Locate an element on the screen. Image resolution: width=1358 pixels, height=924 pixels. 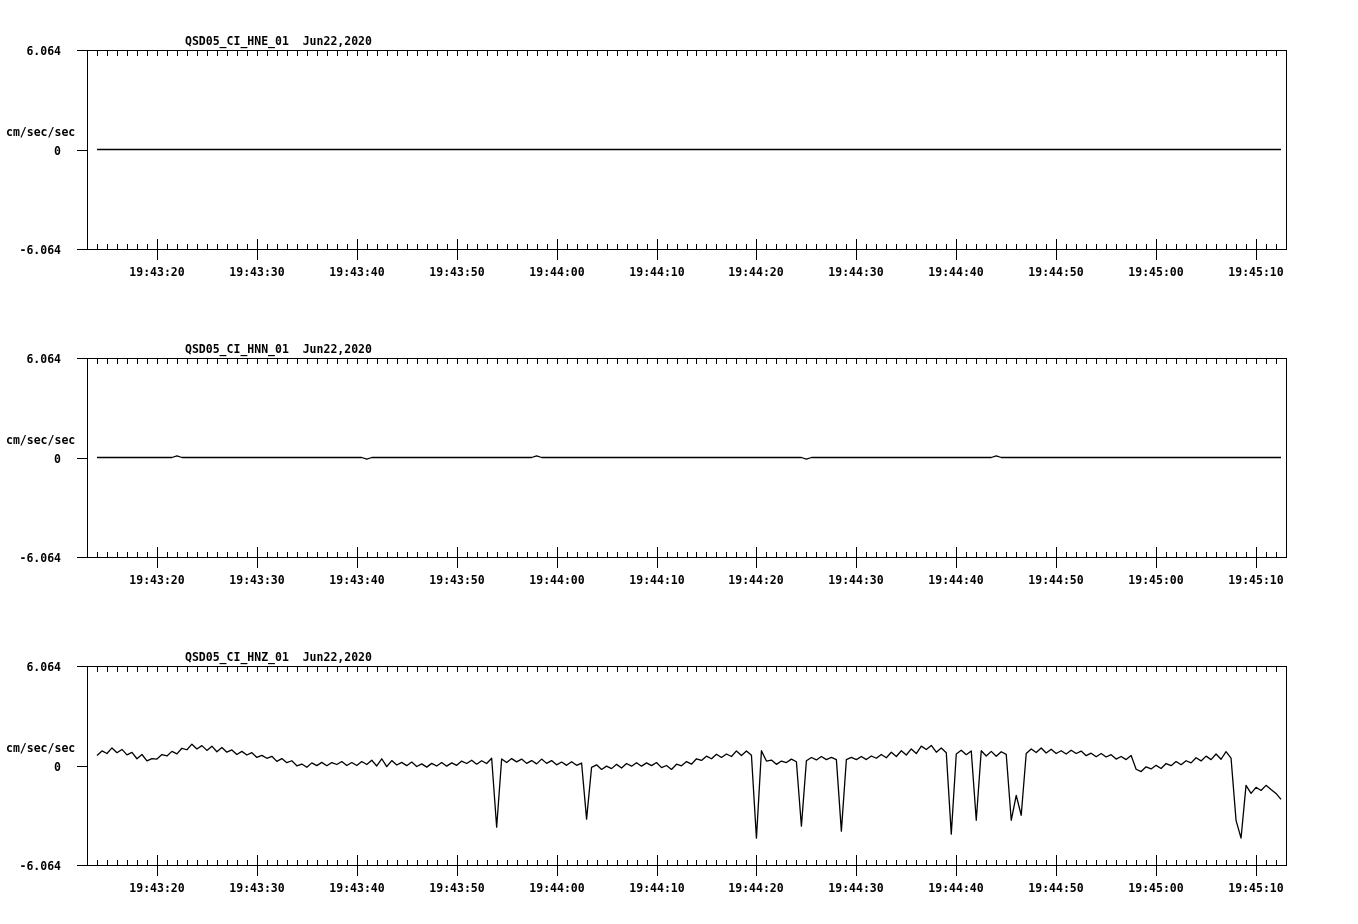
chart-title: QSD05_CI_HNZ_01 Jun22,2020 is located at coordinates (278, 657).